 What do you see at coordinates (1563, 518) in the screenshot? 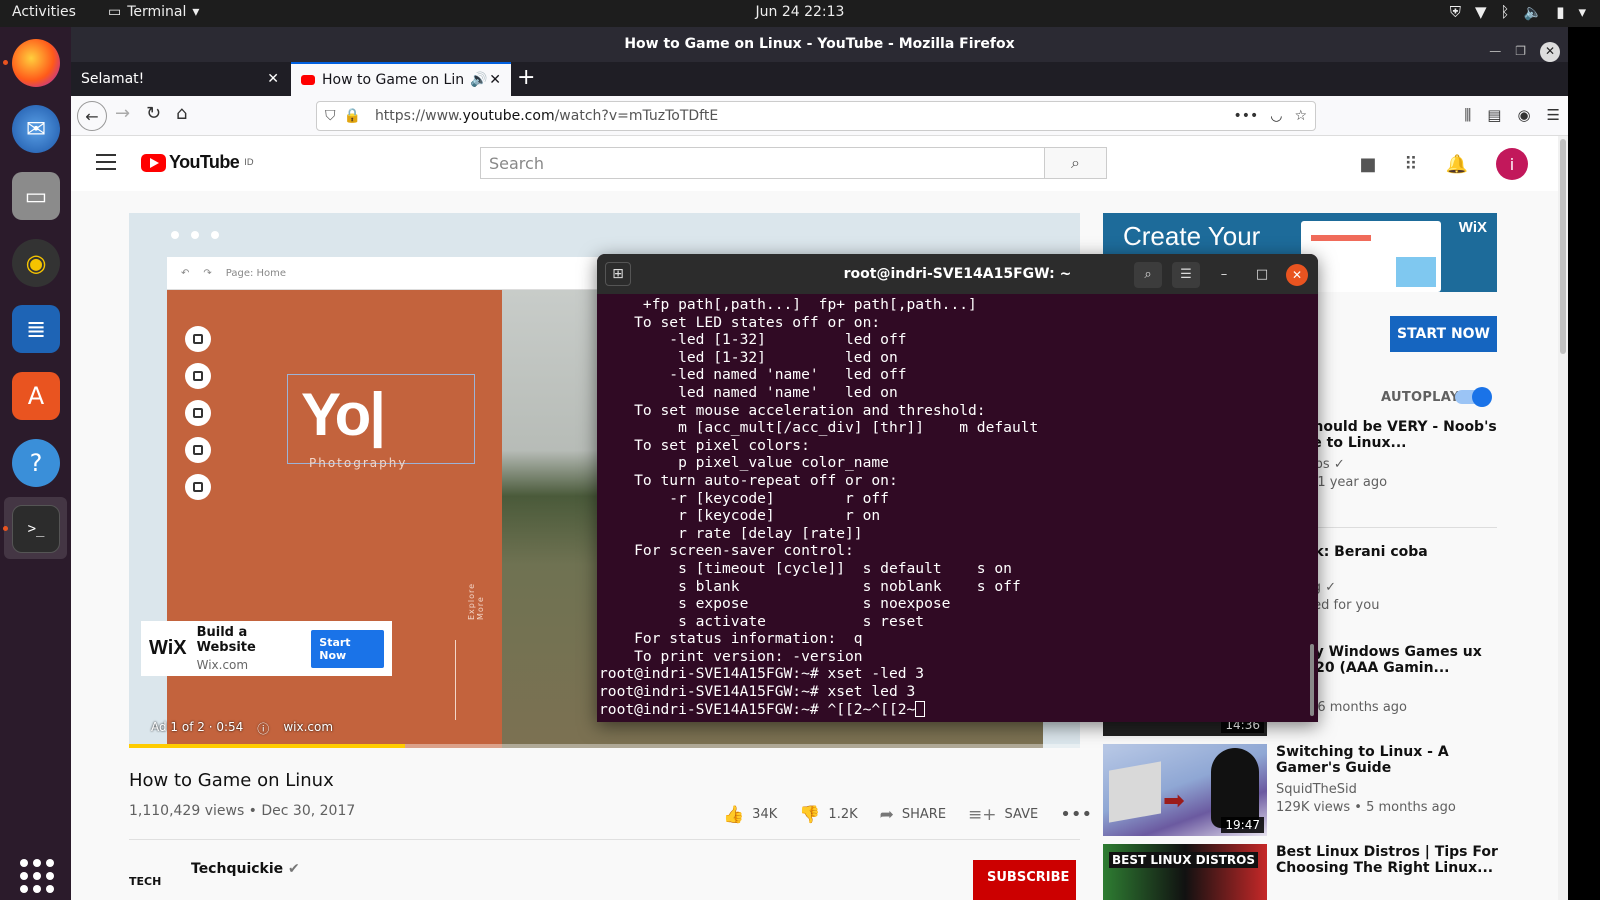
I see `page-scrollbar` at bounding box center [1563, 518].